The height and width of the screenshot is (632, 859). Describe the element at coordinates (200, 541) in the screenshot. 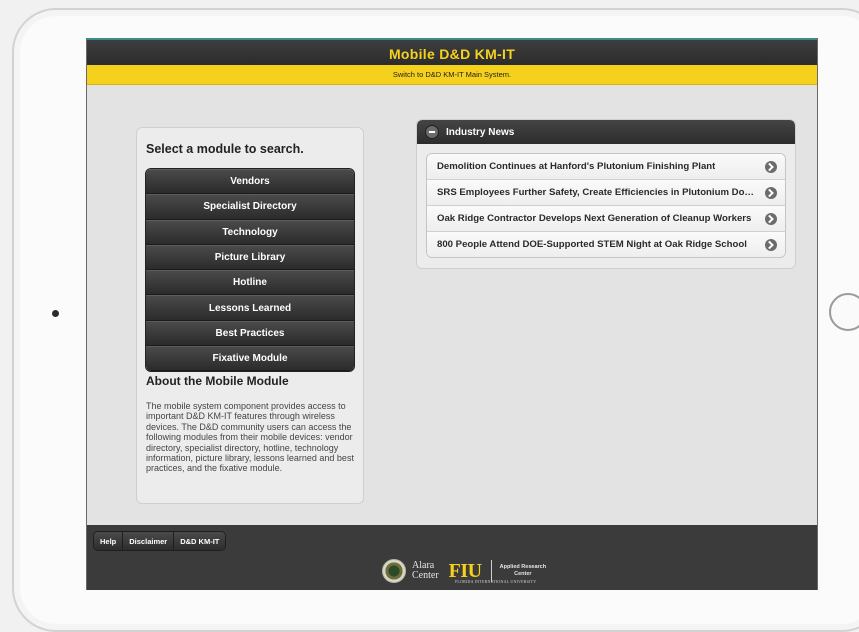

I see `ddkmit-button: D&D KM-IT` at that location.